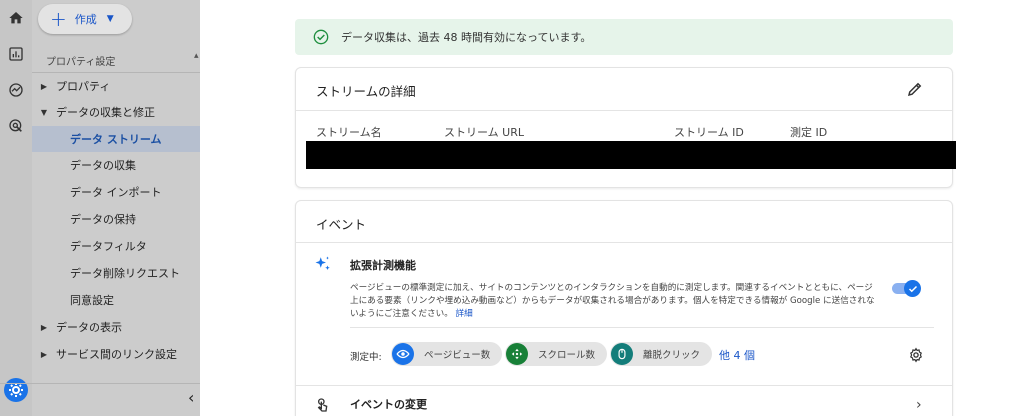 The height and width of the screenshot is (416, 1024). Describe the element at coordinates (83, 86) in the screenshot. I see `sidebar-item-label: プロパティ` at that location.